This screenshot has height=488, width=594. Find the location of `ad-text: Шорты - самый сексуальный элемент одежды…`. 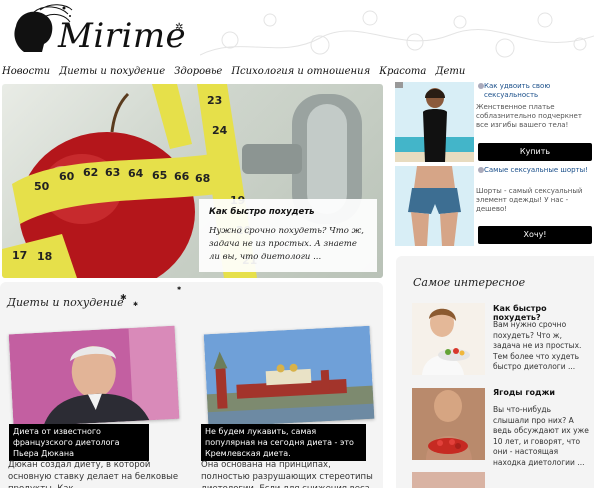

ad-text: Шорты - самый сексуальный элемент одежды… is located at coordinates (529, 200).